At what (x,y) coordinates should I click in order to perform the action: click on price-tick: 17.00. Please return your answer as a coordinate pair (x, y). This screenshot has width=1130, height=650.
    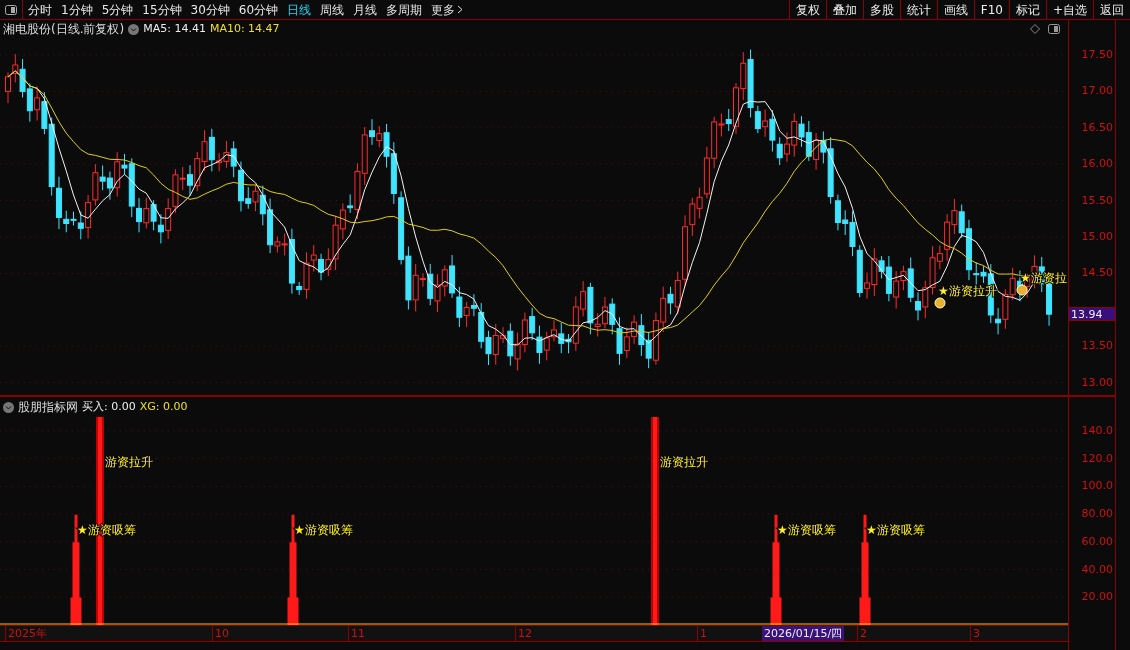
    Looking at the image, I should click on (1097, 91).